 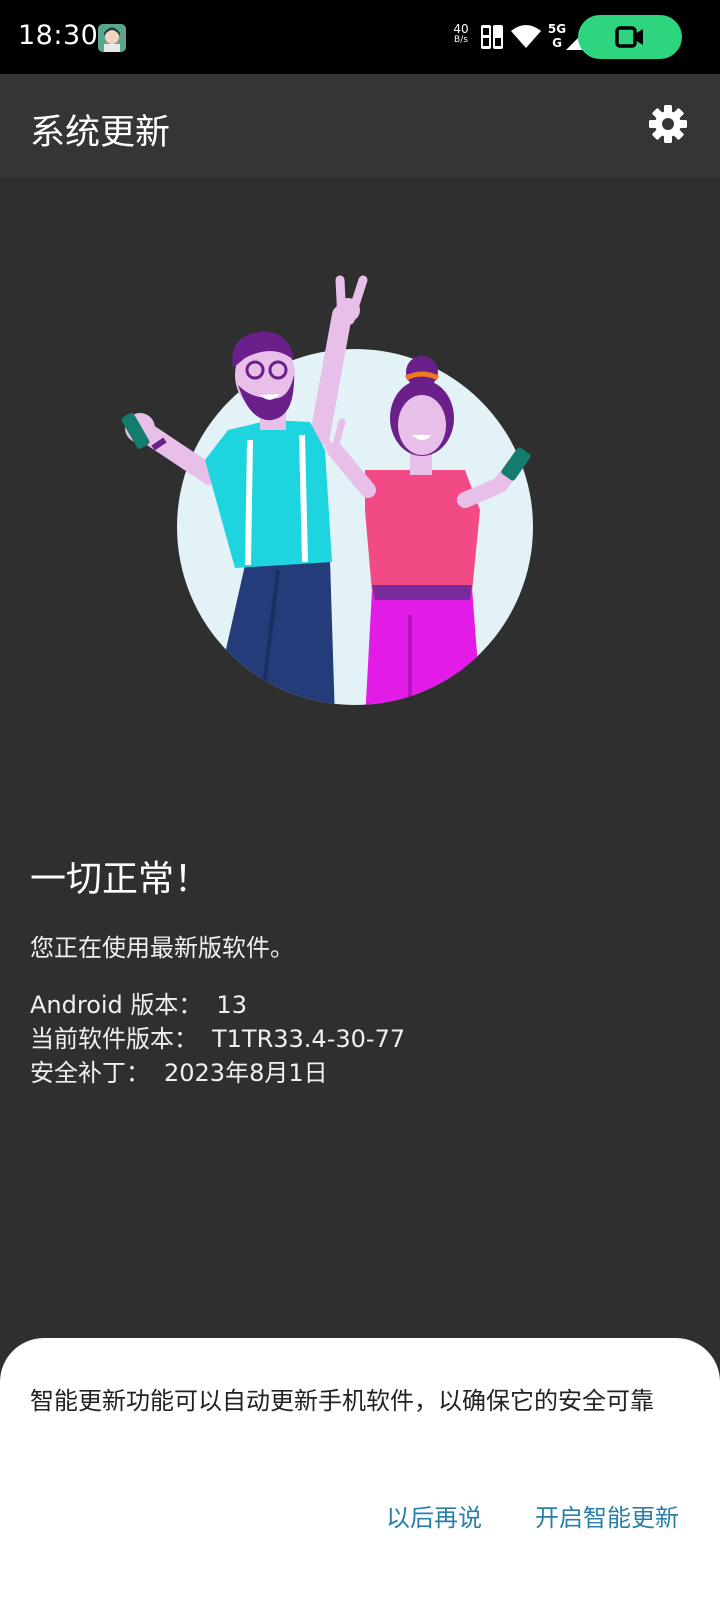 I want to click on video-camera-icon, so click(x=629, y=37).